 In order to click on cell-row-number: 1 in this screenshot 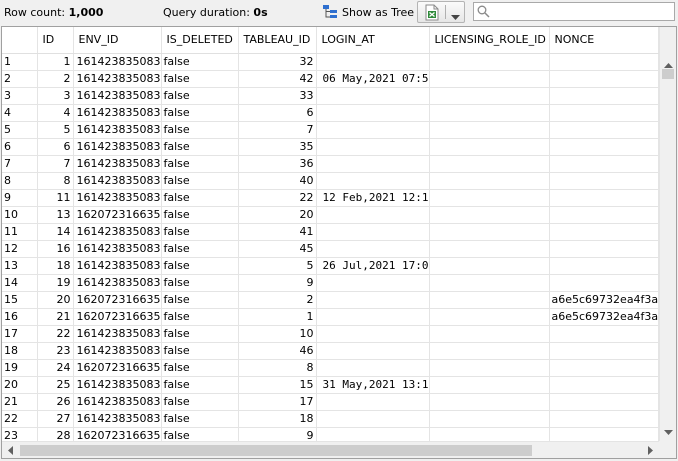, I will do `click(20, 62)`.